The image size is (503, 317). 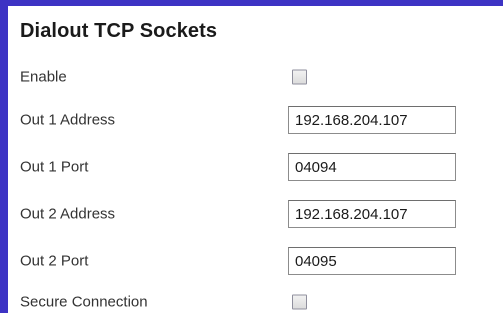 What do you see at coordinates (260, 120) in the screenshot?
I see `out1-address-row: Out 1 Address` at bounding box center [260, 120].